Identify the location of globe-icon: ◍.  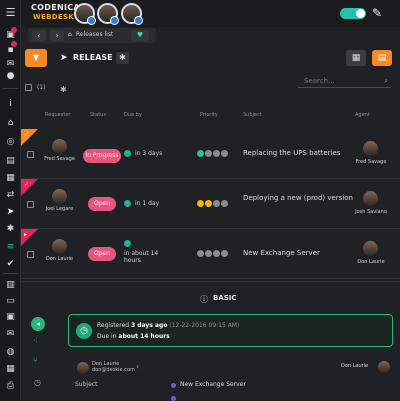
(10, 352).